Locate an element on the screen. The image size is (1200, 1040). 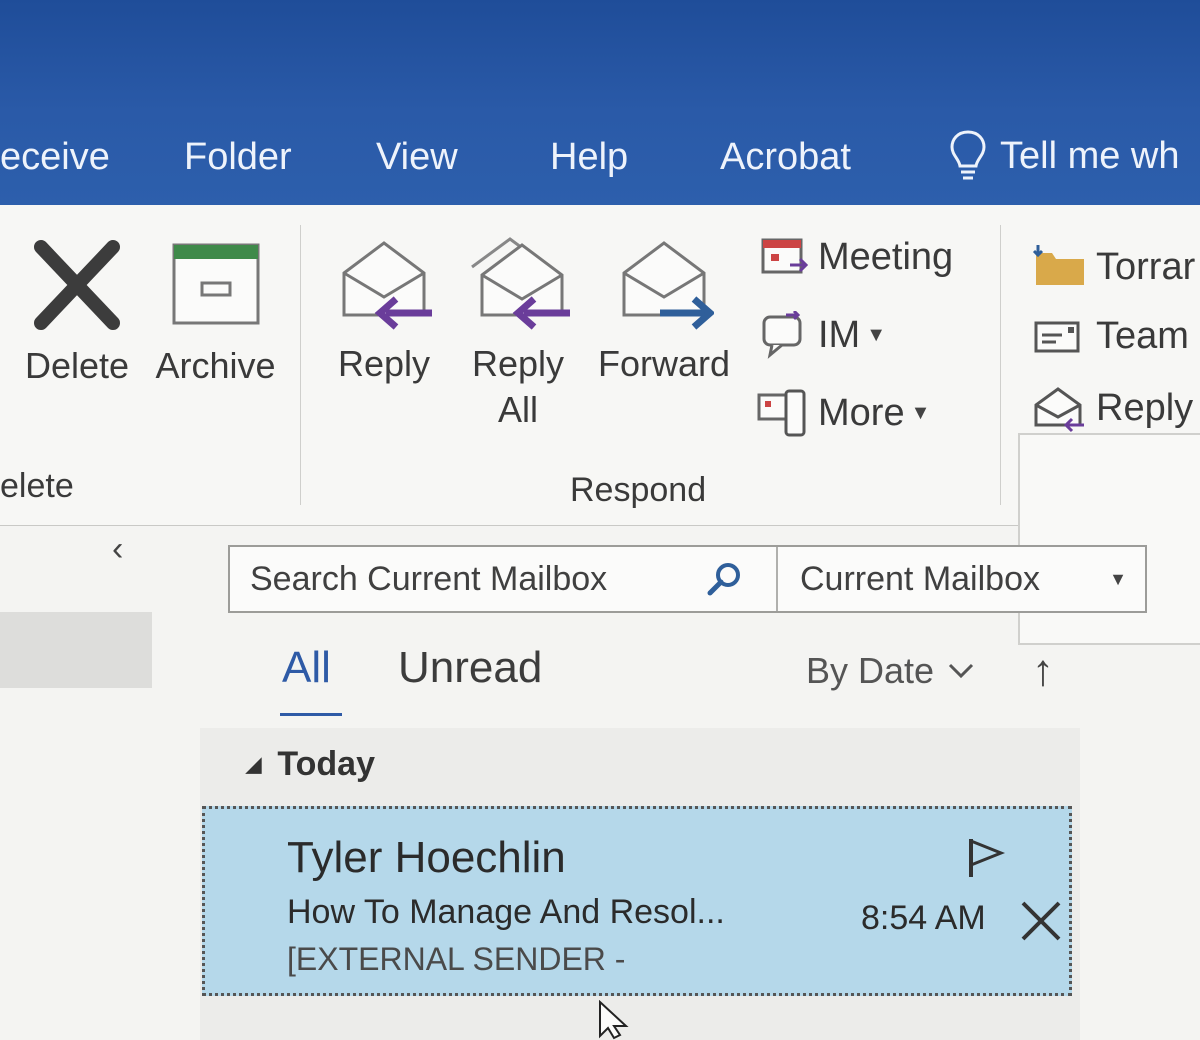
quickstep-team-label: Team is located at coordinates (1142, 336).